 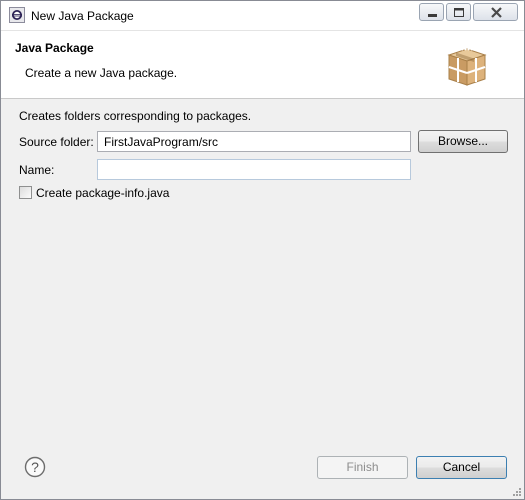 I want to click on wizard-description: Create a new Java package., so click(x=101, y=73).